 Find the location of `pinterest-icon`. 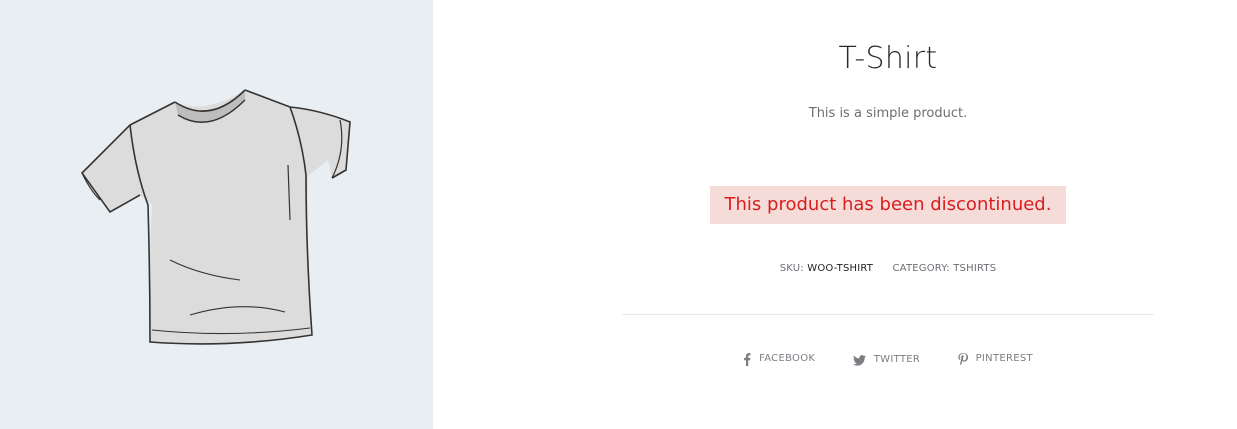

pinterest-icon is located at coordinates (962, 358).